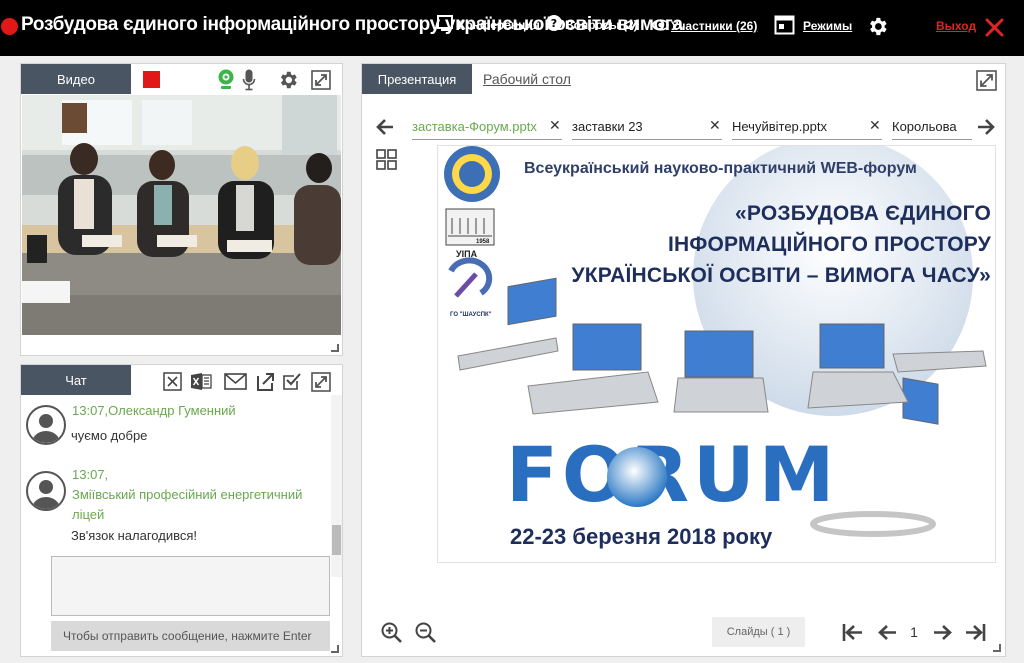  What do you see at coordinates (914, 632) in the screenshot?
I see `current-page-number: 1` at bounding box center [914, 632].